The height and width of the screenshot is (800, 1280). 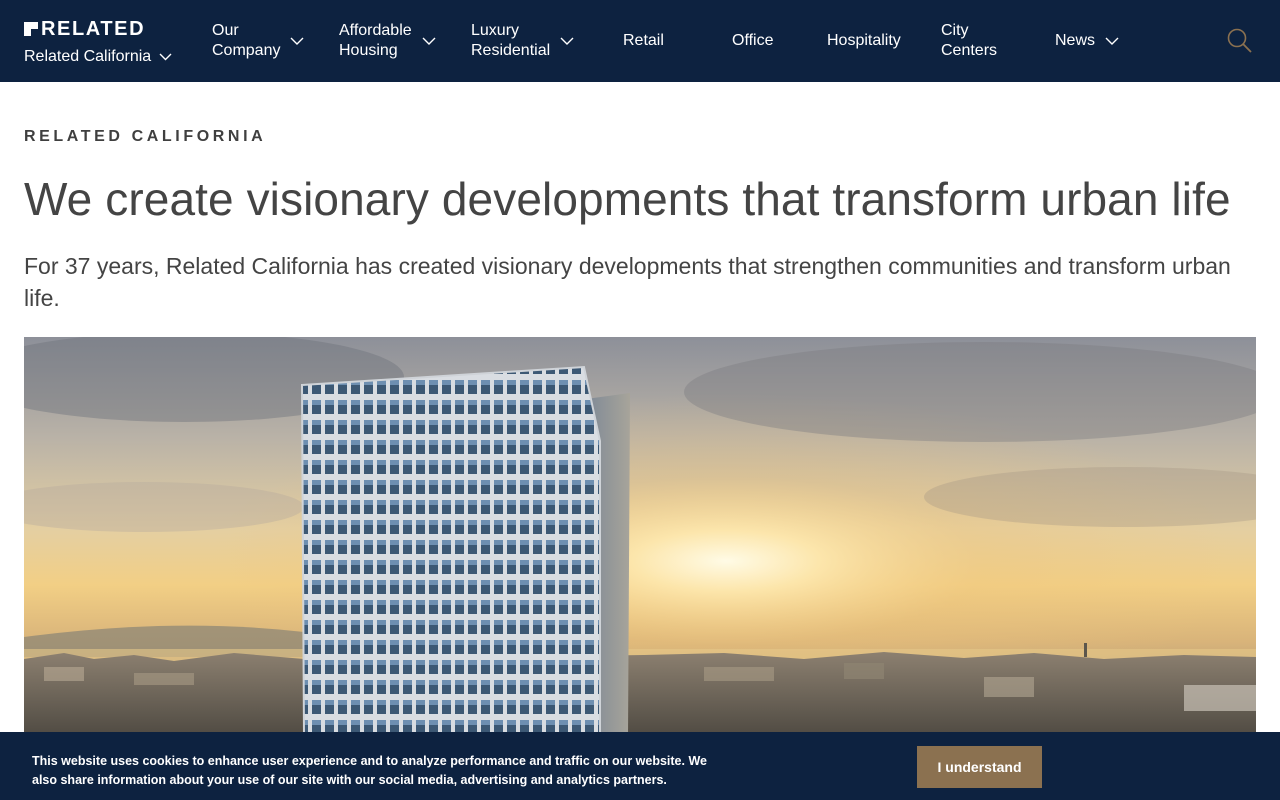 I want to click on search-icon, so click(x=1239, y=40).